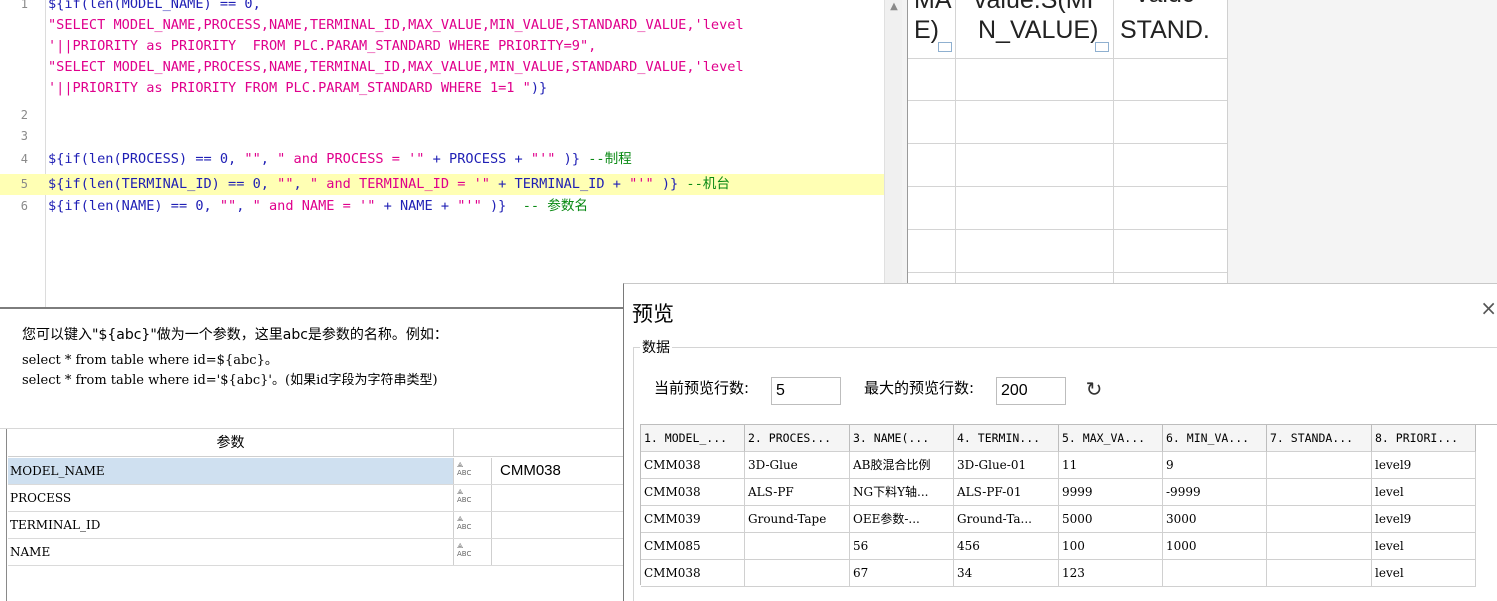 The width and height of the screenshot is (1497, 601). What do you see at coordinates (1031, 391) in the screenshot?
I see `max-rows-input: 200` at bounding box center [1031, 391].